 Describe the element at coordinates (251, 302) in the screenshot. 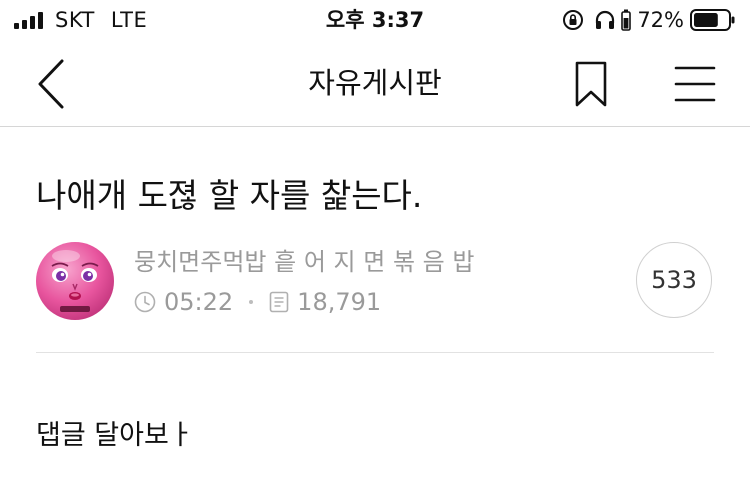

I see `meta-separator` at that location.